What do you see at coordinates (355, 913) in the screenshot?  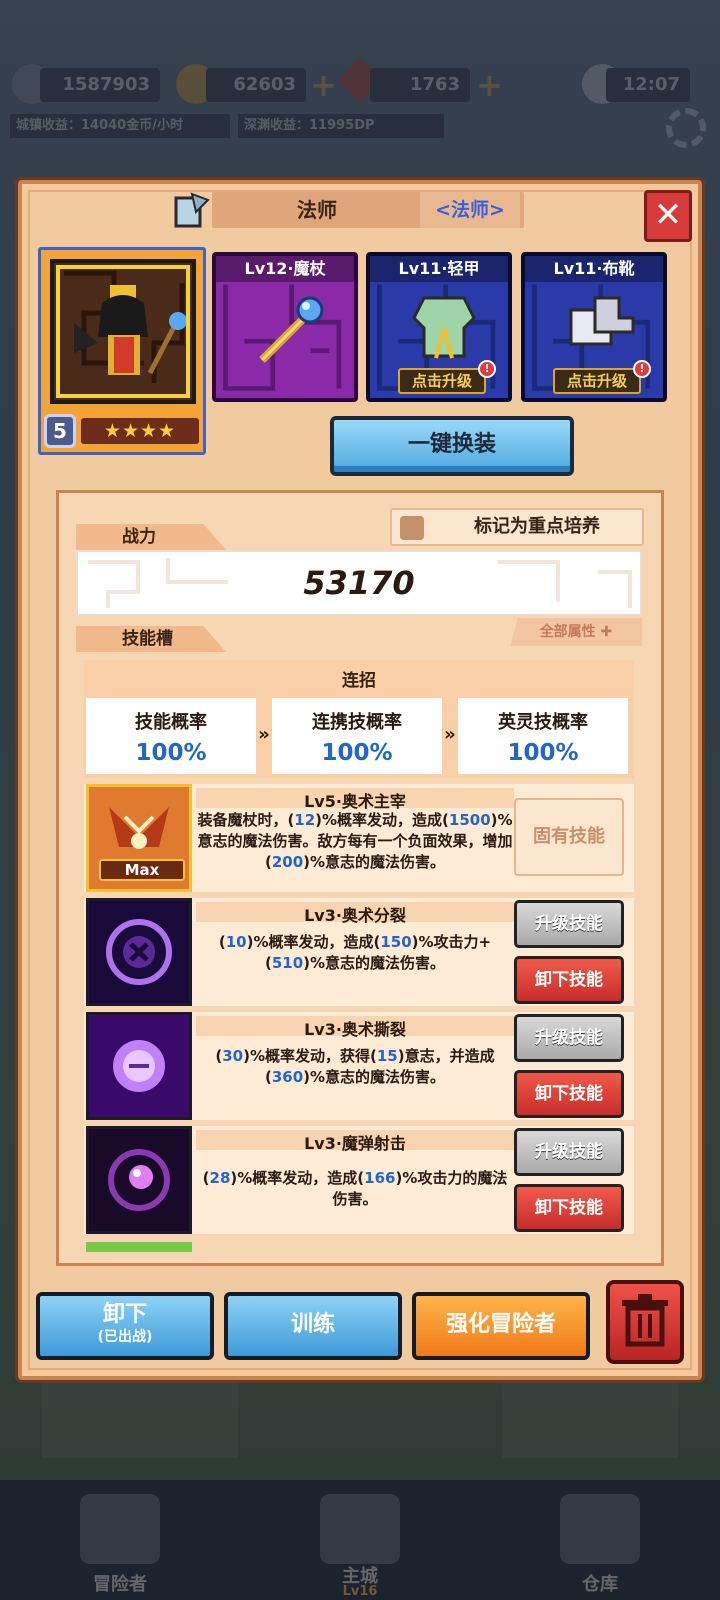 I see `skill-name: Lv3·奥术分裂` at bounding box center [355, 913].